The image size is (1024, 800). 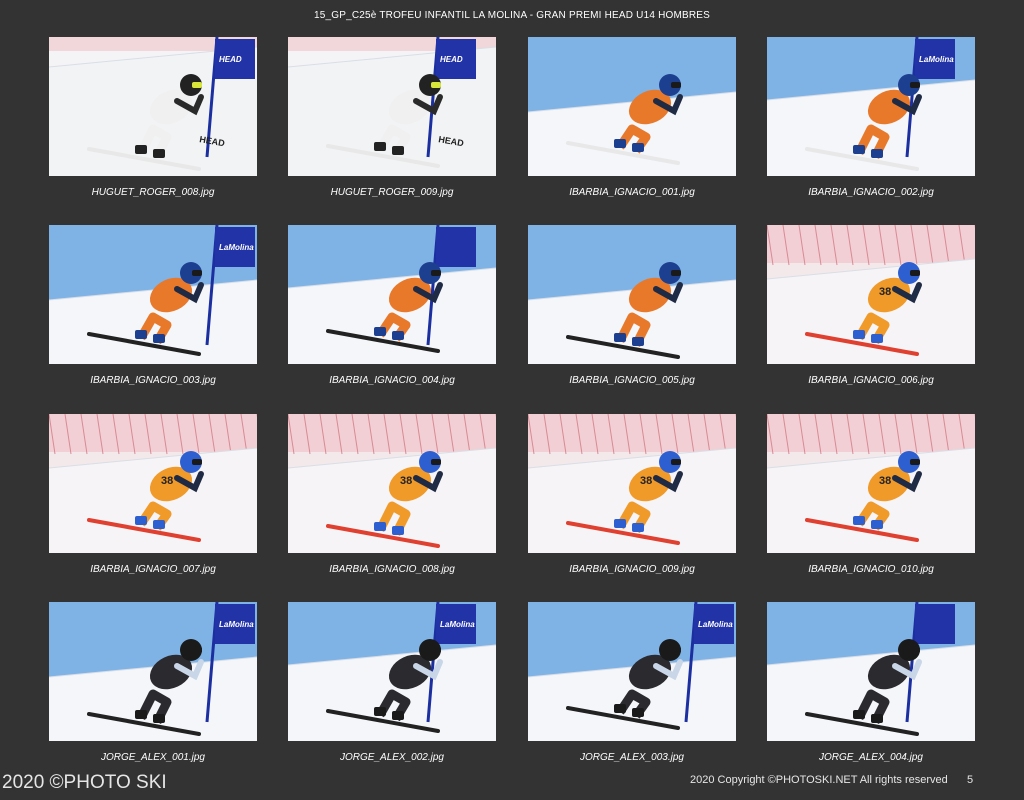 I want to click on photo-caption: JORGE_ALEX_004.jpg, so click(x=871, y=757).